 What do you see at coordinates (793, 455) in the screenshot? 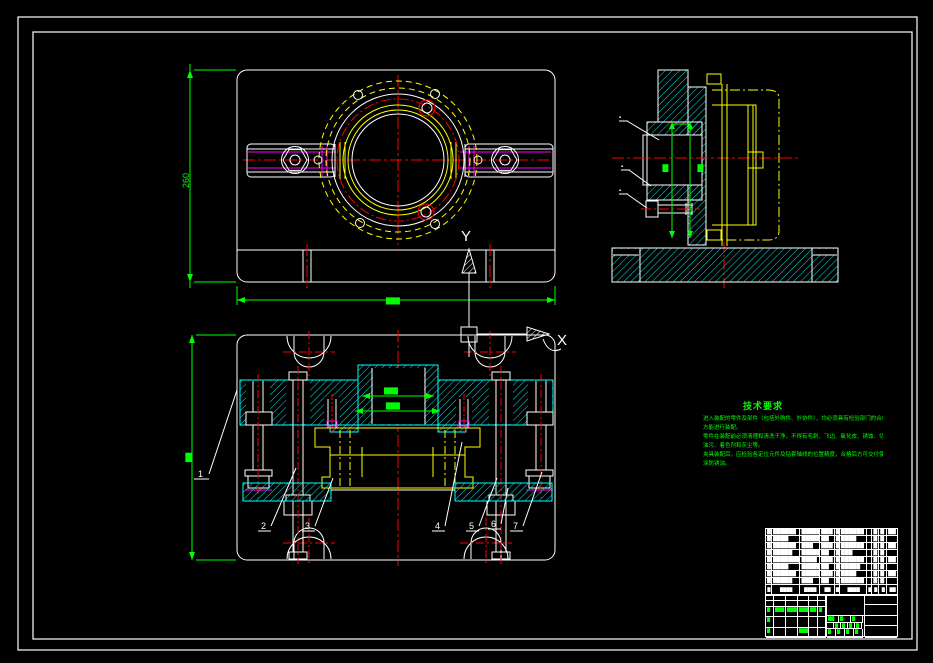
I see `tech-requirements-line: 夹具装配后，应检验各定位元件及钻套轴线的位置精度，合格后方可交付使用。` at bounding box center [793, 455].